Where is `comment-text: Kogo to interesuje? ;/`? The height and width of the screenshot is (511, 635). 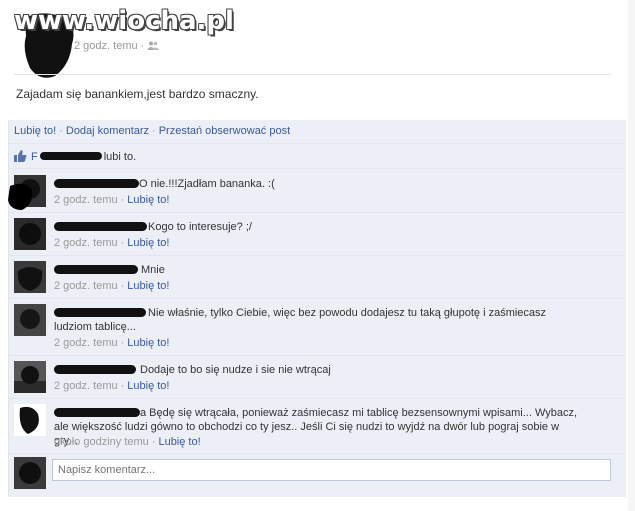 comment-text: Kogo to interesuje? ;/ is located at coordinates (200, 227).